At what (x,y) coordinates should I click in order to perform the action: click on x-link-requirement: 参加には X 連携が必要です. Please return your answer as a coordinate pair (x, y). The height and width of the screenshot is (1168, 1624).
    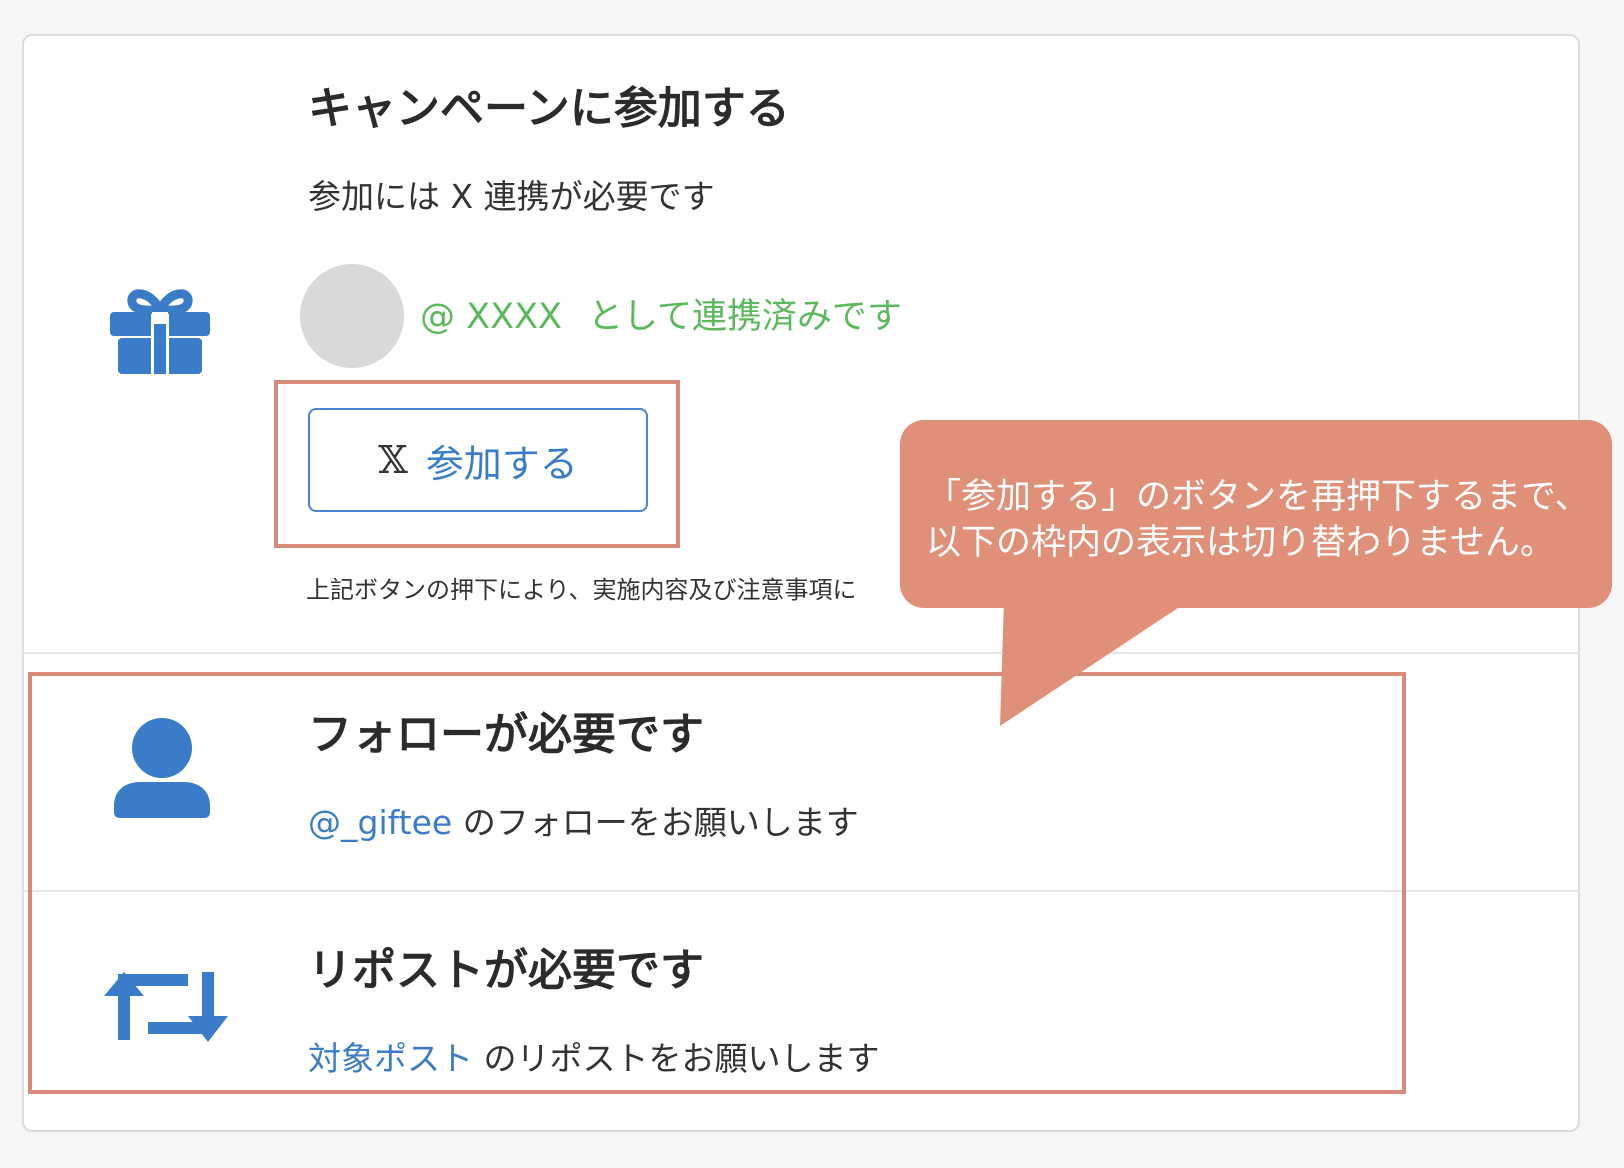
    Looking at the image, I should click on (511, 196).